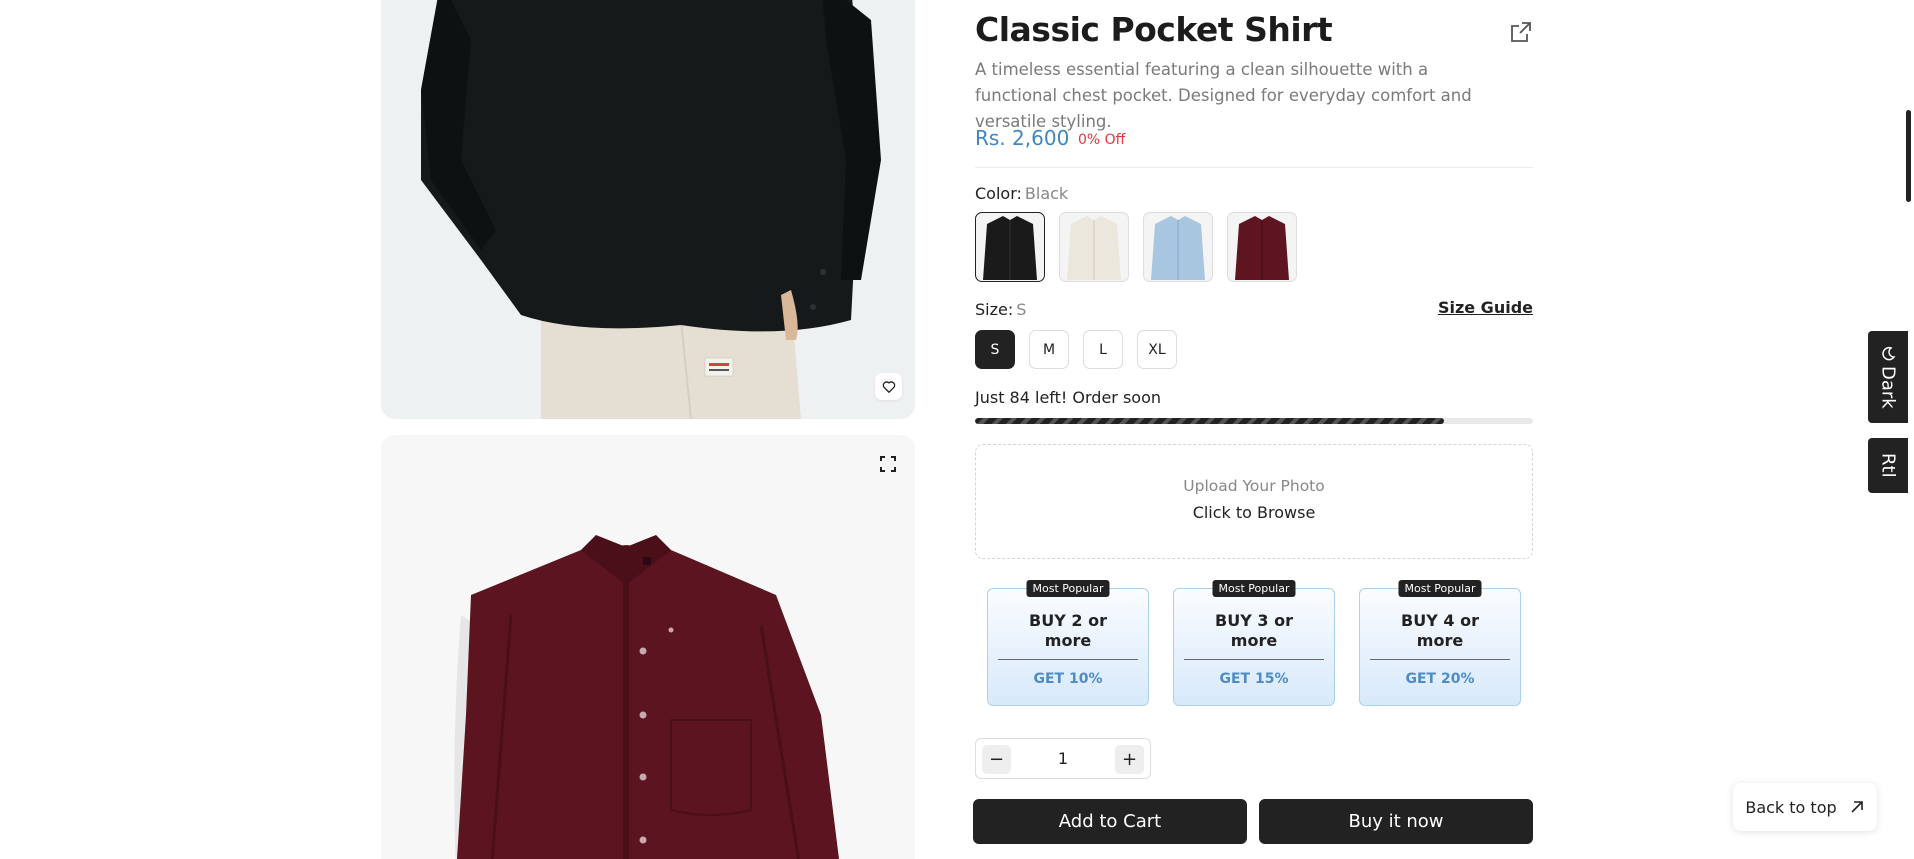 The height and width of the screenshot is (859, 1914). I want to click on moon-icon, so click(1889, 353).